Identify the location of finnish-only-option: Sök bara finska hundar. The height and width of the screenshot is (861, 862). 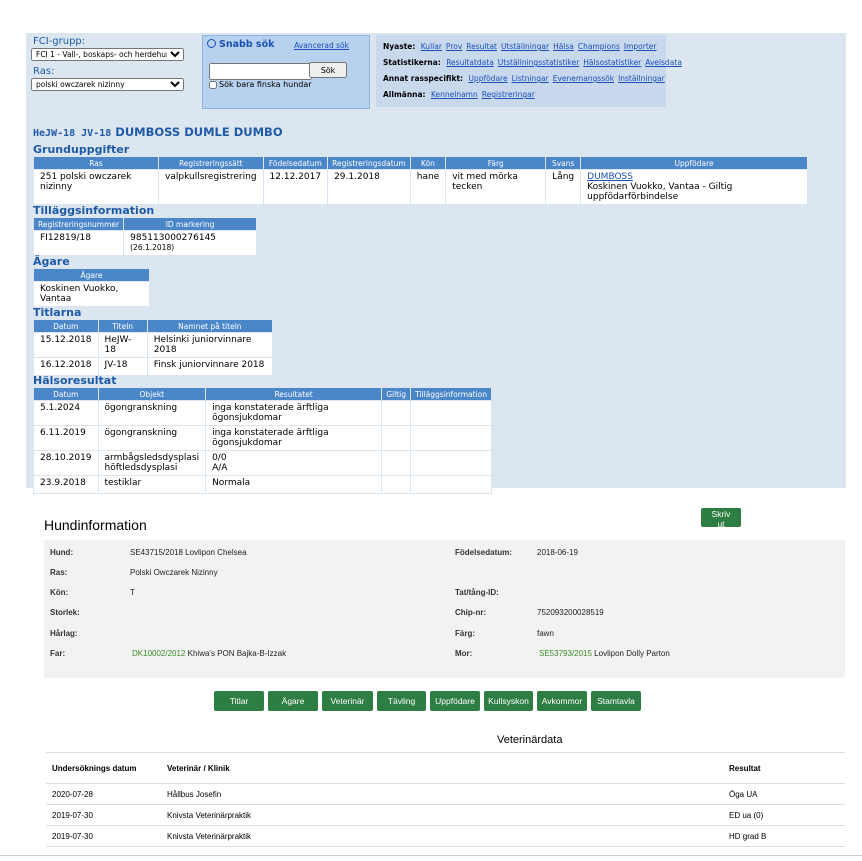
(260, 84).